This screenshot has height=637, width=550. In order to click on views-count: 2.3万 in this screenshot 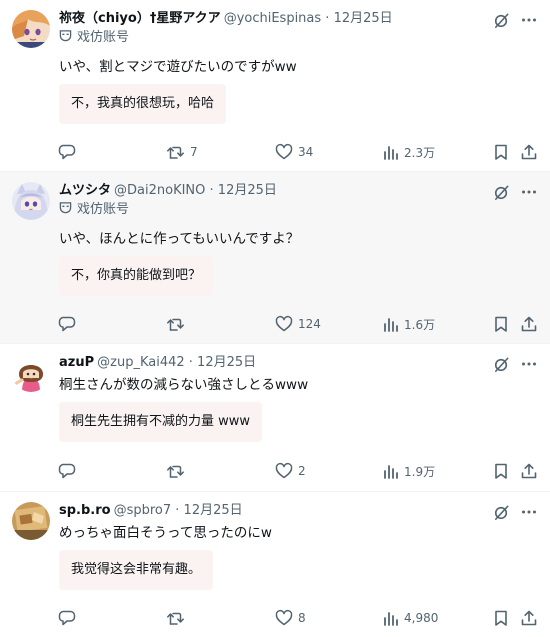, I will do `click(420, 152)`.